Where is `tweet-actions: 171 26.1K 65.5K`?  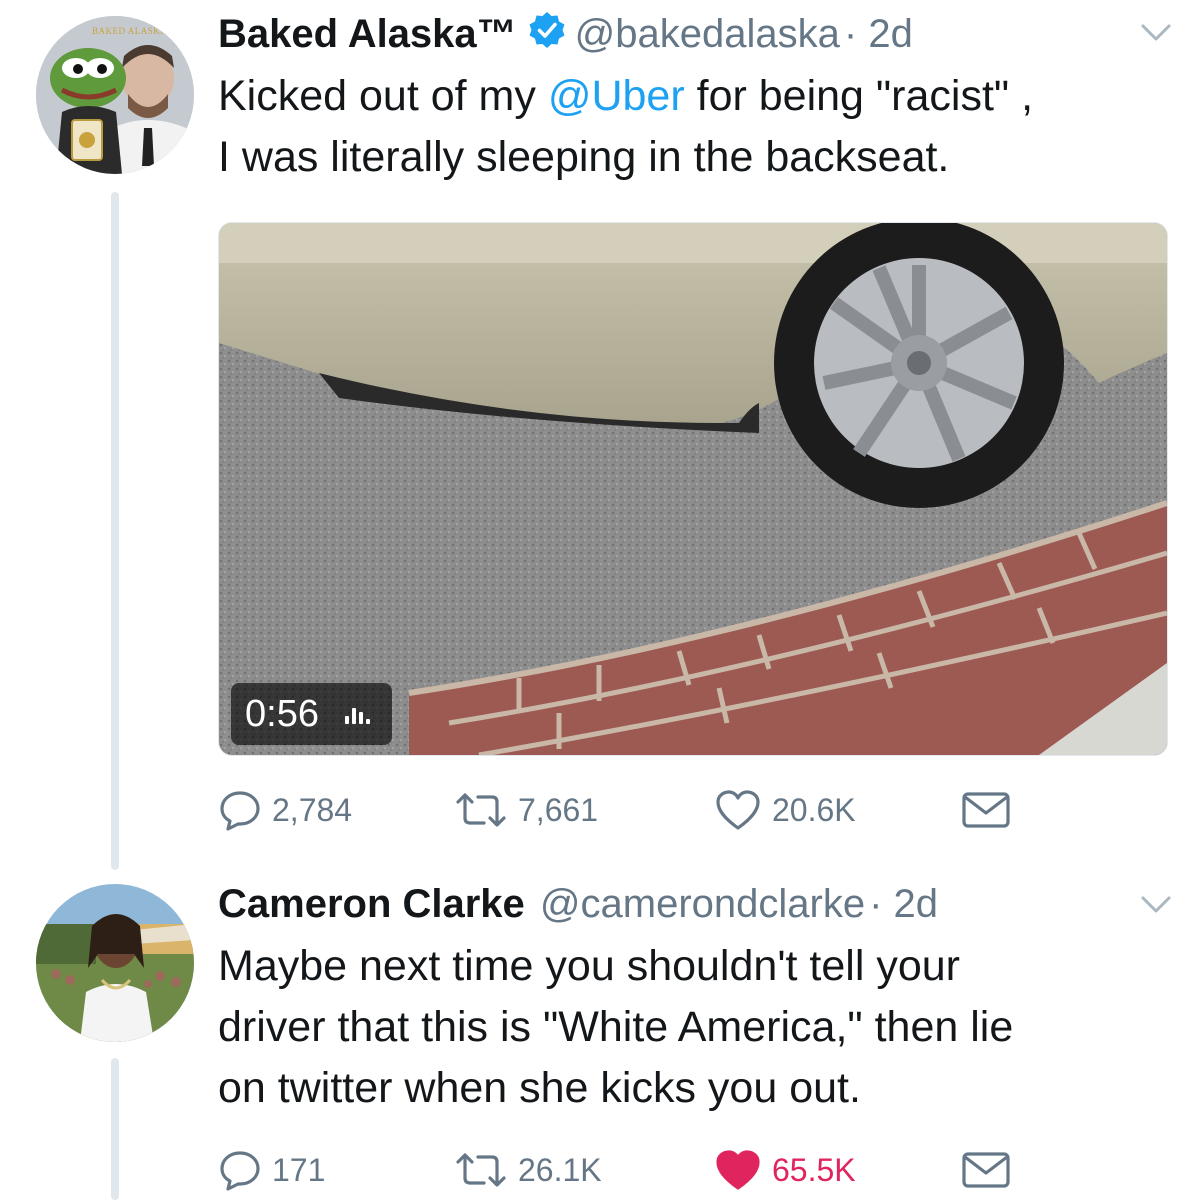
tweet-actions: 171 26.1K 65.5K is located at coordinates (628, 1170).